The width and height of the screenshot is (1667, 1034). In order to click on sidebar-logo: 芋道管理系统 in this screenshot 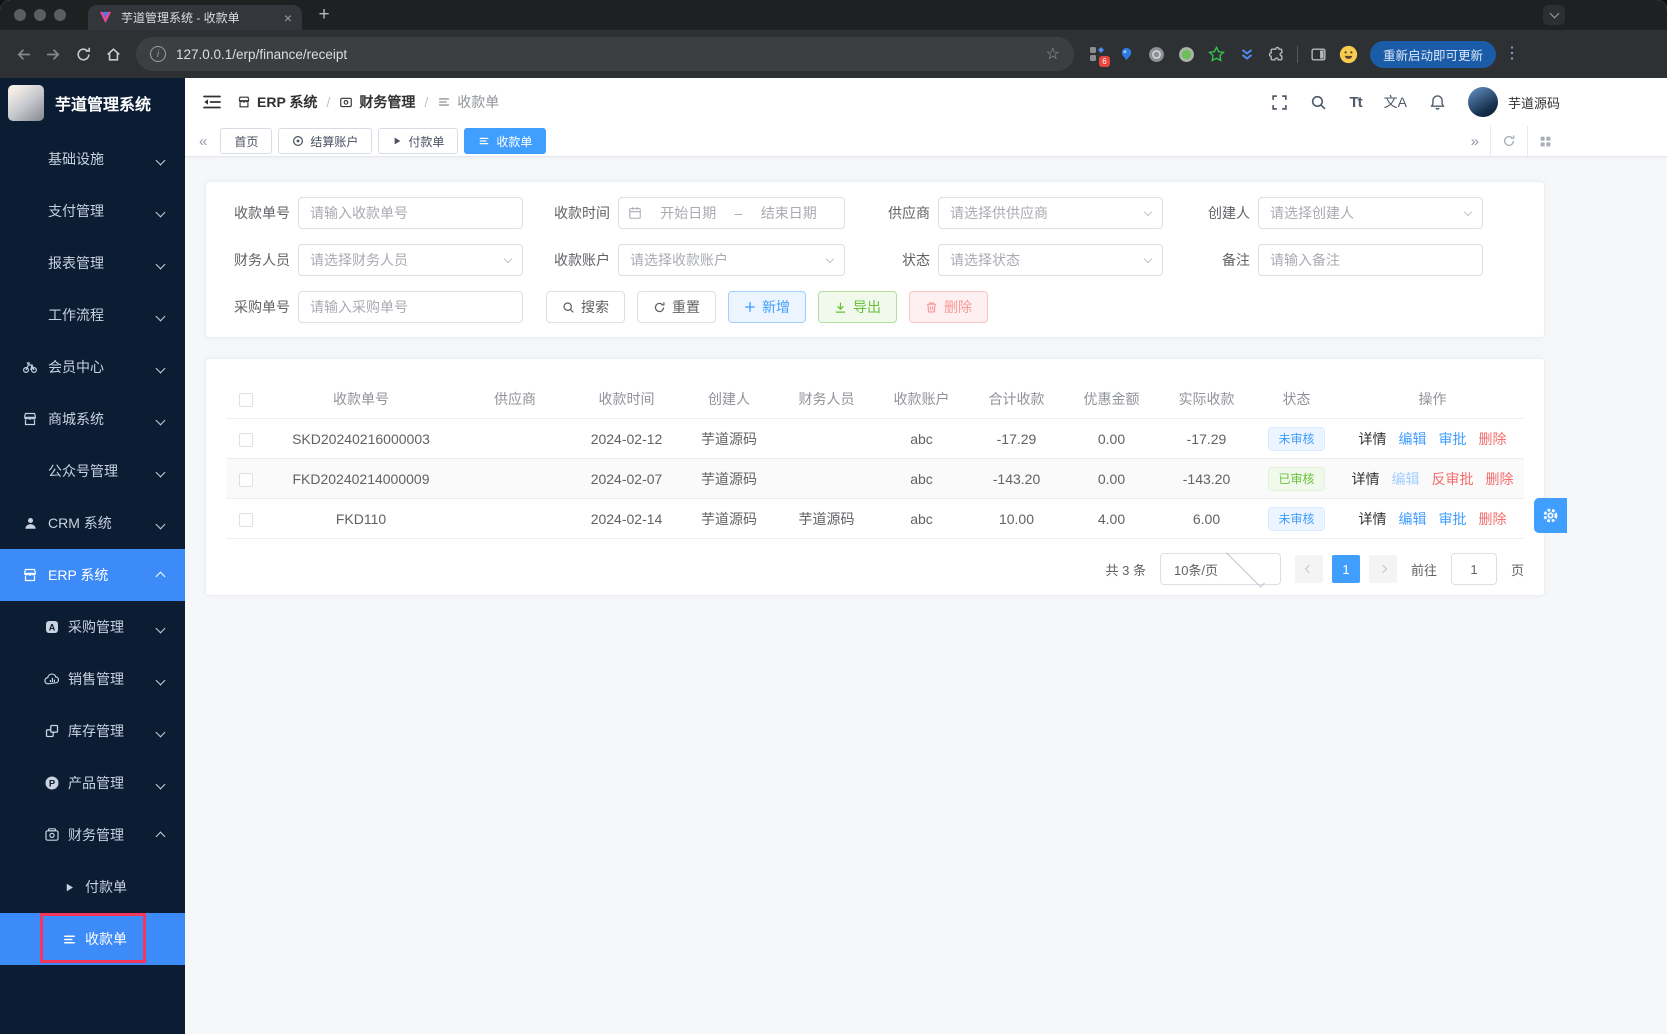, I will do `click(92, 103)`.